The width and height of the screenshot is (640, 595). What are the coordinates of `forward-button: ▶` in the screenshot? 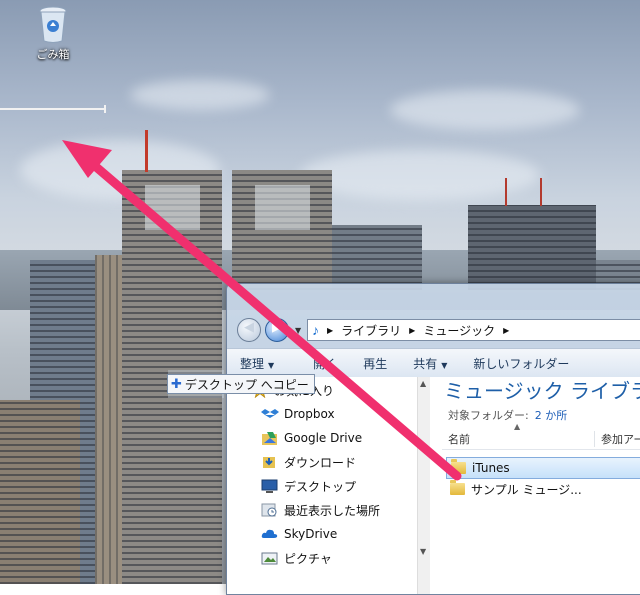 It's located at (277, 330).